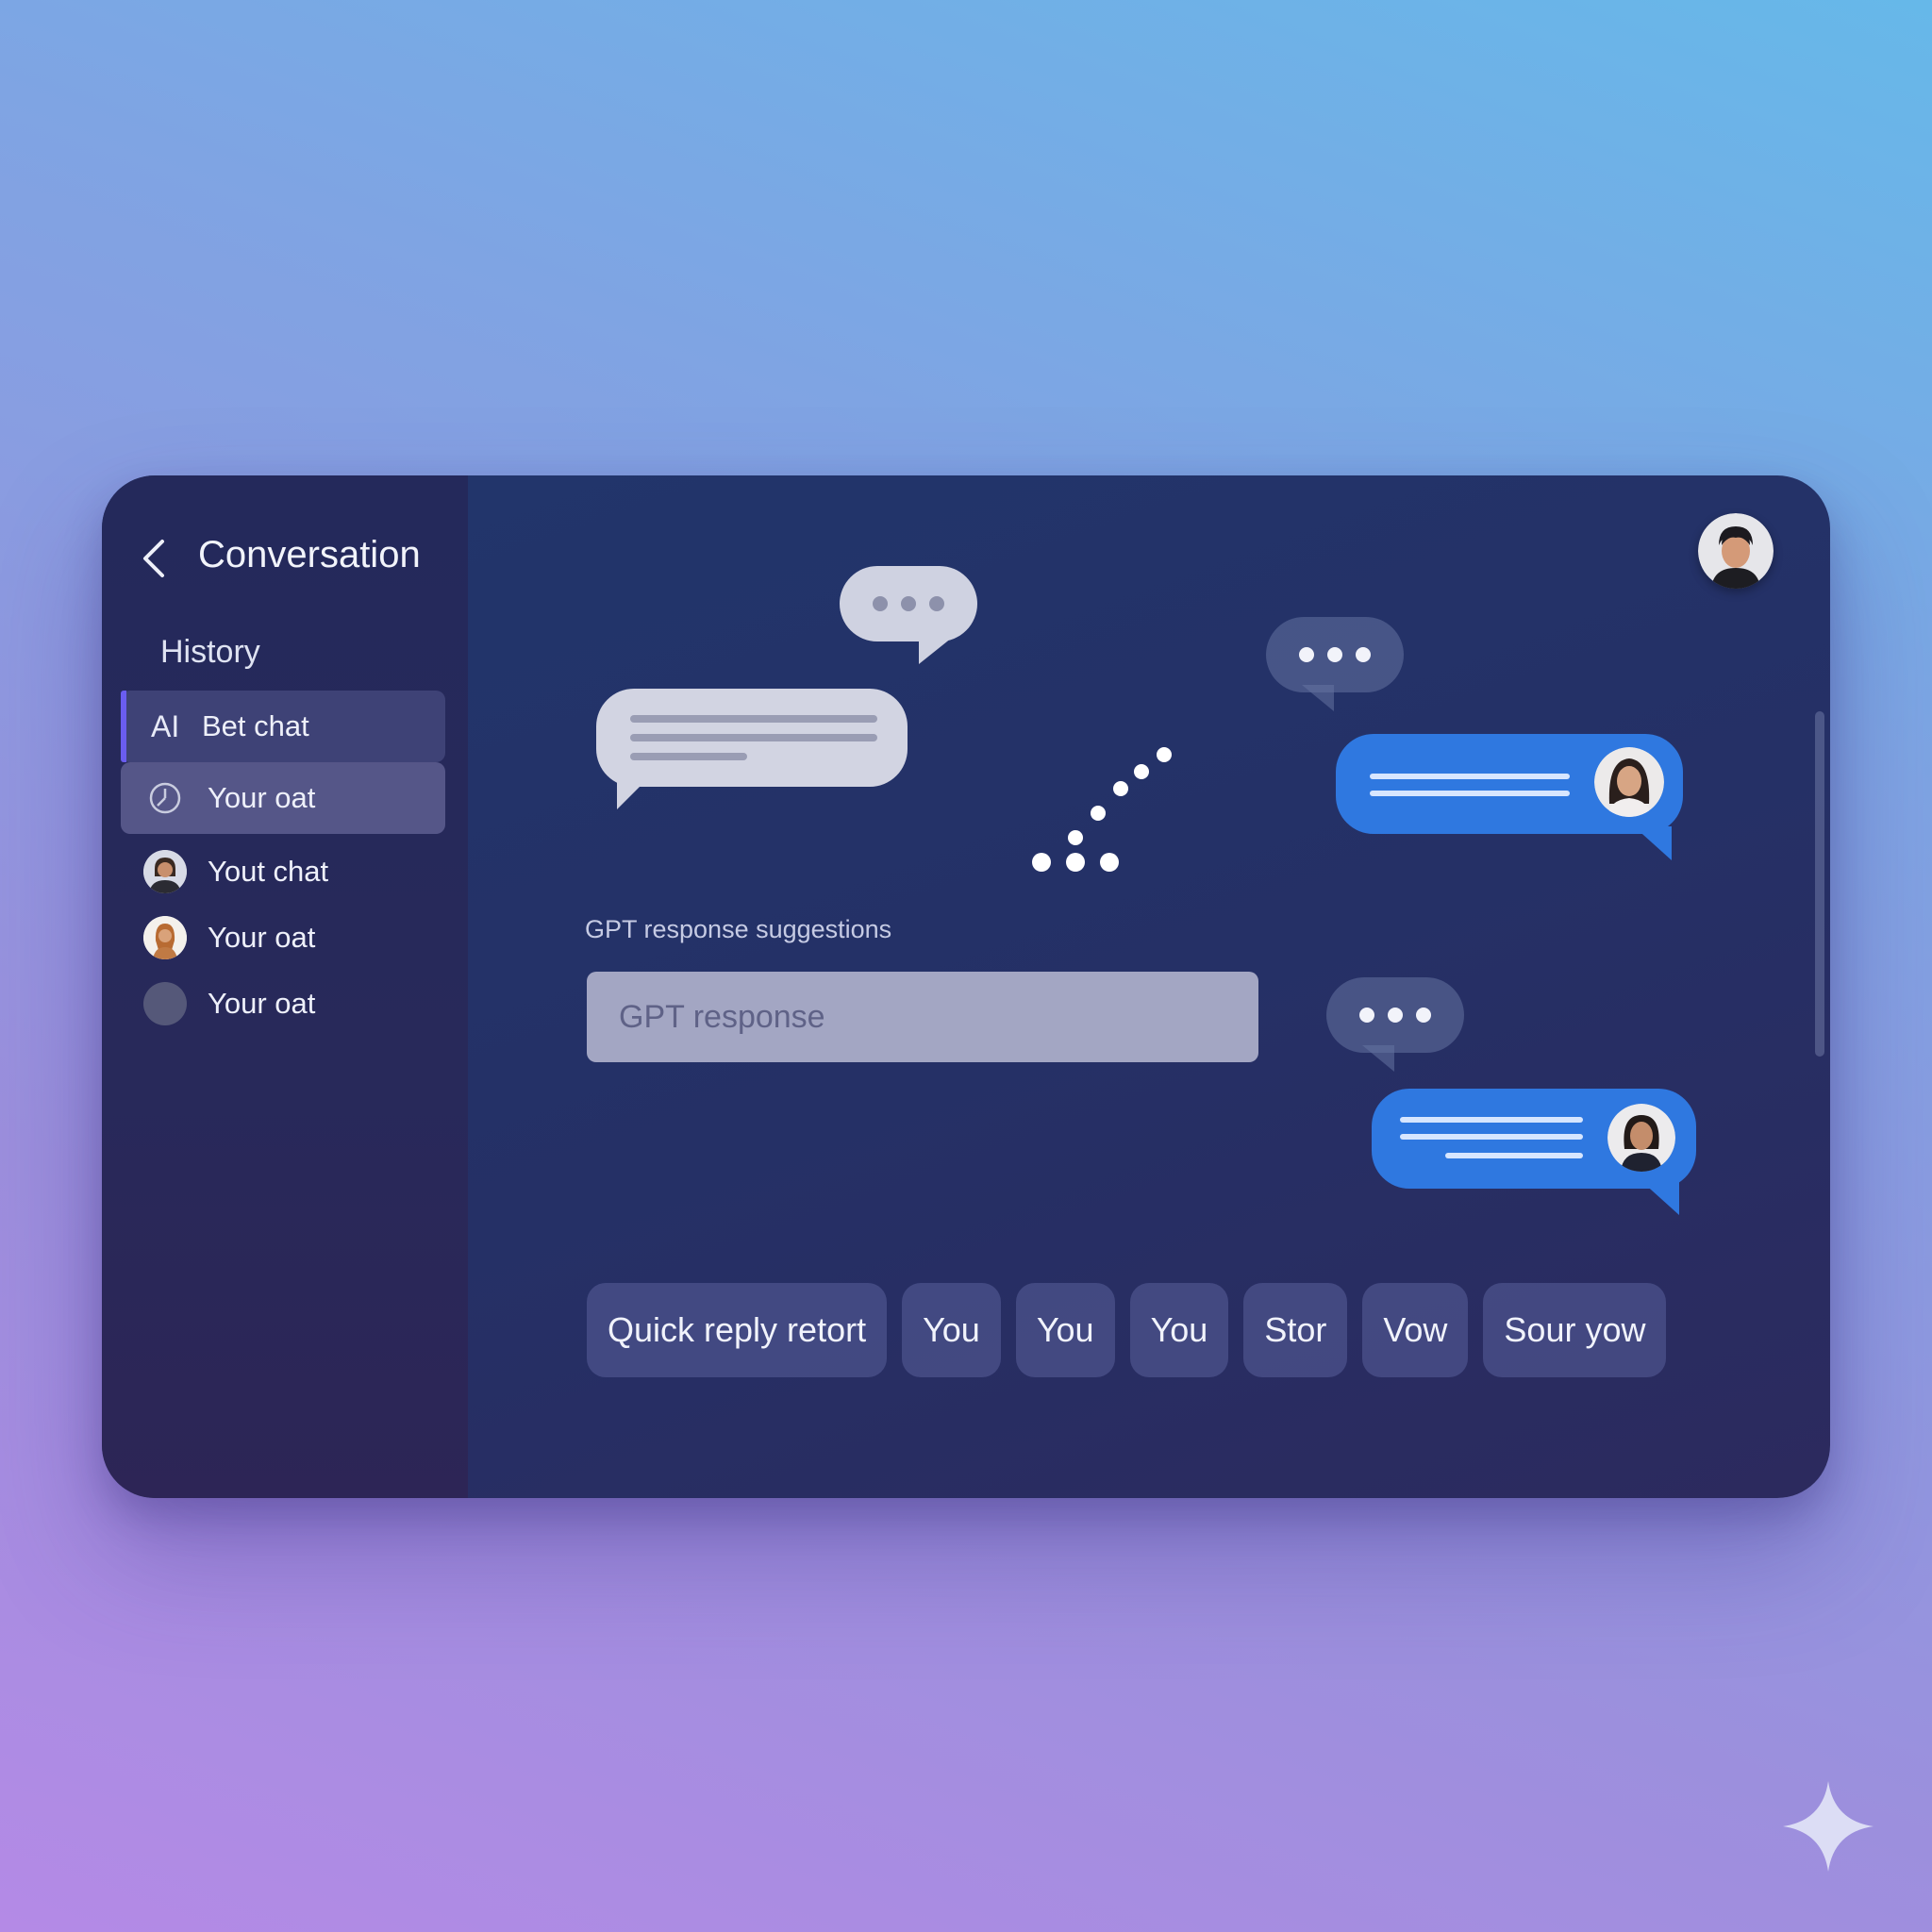  What do you see at coordinates (1829, 1826) in the screenshot?
I see `sparkle-icon` at bounding box center [1829, 1826].